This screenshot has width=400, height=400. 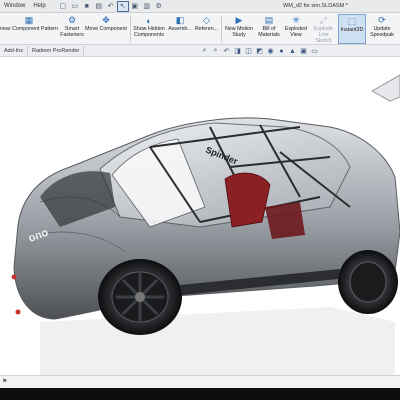 I want to click on hide-show-icon: ◉, so click(x=270, y=51).